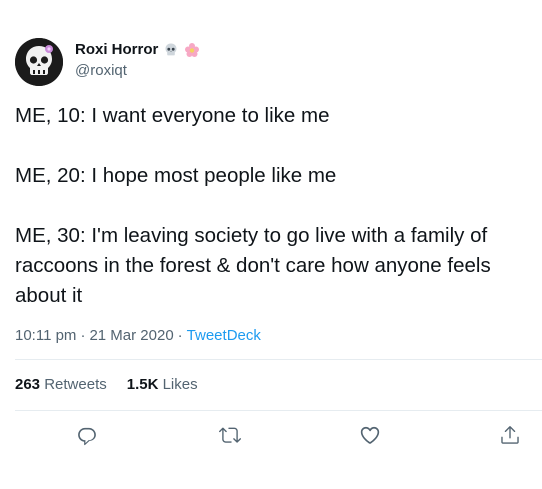 The height and width of the screenshot is (489, 542). I want to click on avatar, so click(39, 62).